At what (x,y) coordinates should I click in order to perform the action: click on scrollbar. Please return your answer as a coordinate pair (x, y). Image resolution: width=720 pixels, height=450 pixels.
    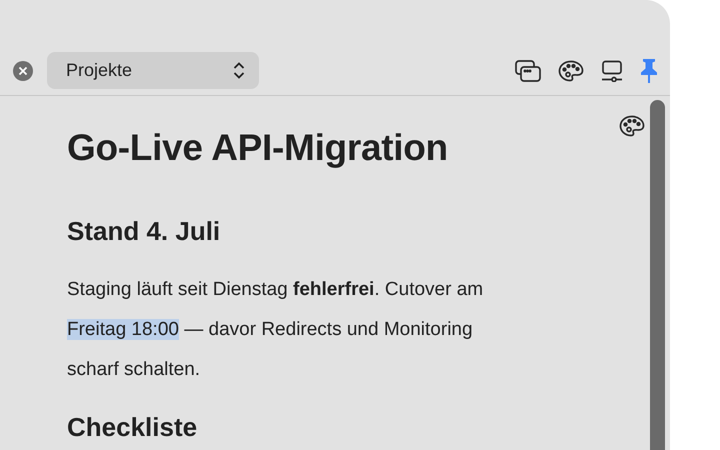
    Looking at the image, I should click on (657, 275).